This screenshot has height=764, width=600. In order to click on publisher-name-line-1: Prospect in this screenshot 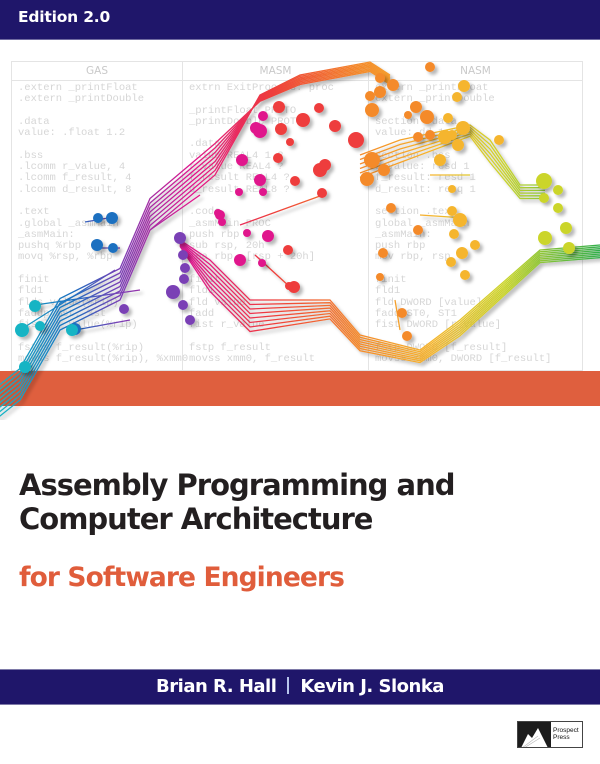, I will do `click(566, 730)`.